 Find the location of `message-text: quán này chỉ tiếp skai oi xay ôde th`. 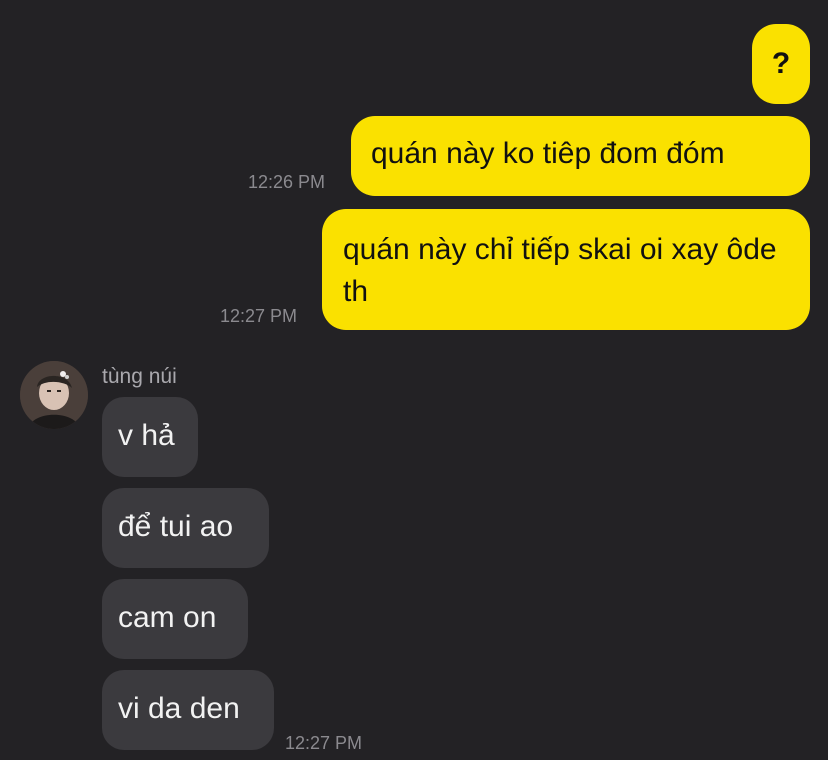

message-text: quán này chỉ tiếp skai oi xay ôde th is located at coordinates (560, 270).